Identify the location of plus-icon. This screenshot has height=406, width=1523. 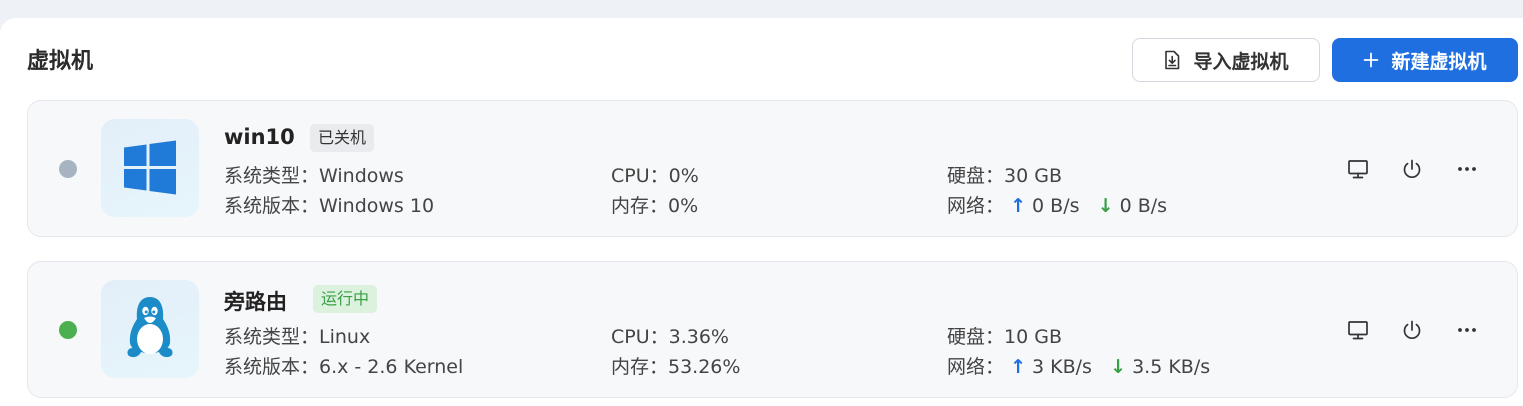
(1371, 60).